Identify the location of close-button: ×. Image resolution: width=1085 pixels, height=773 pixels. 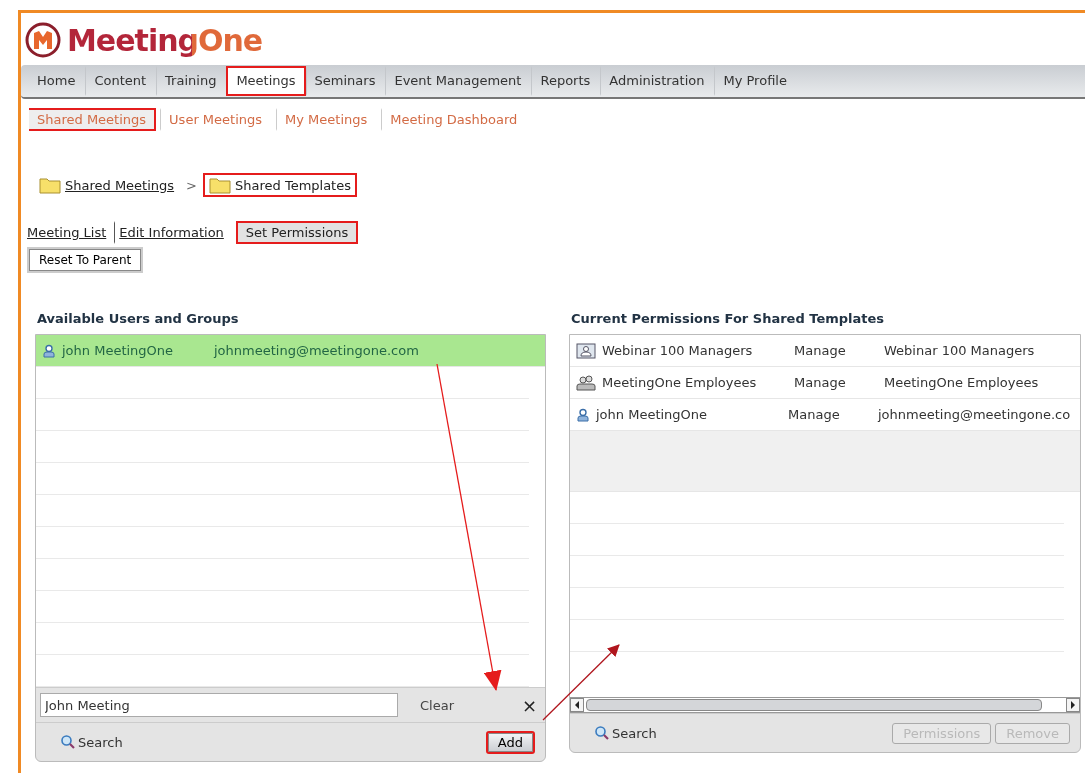
(529, 705).